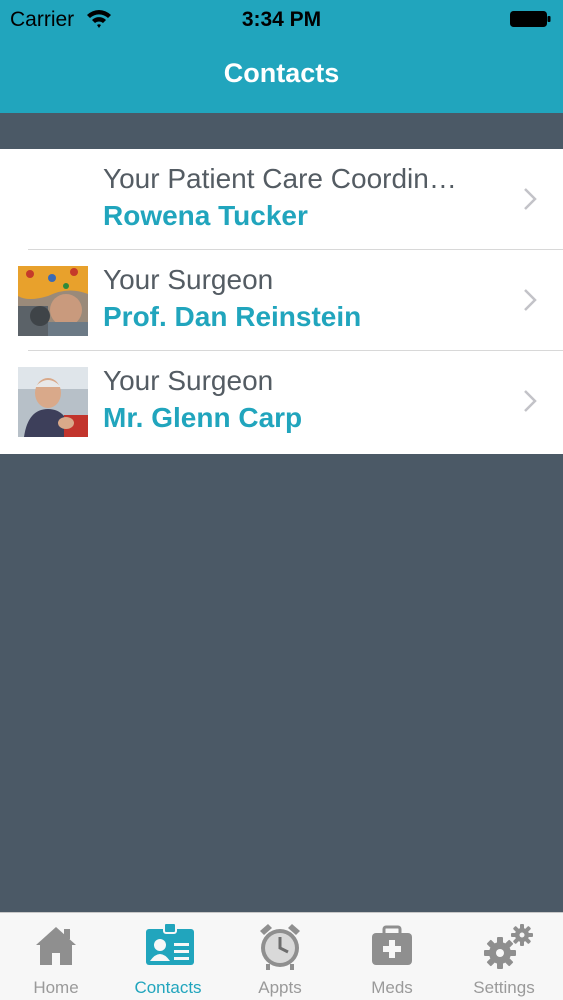  I want to click on contact-row-coordinator: Your Patient Care Coordin… Rowena Tucker, so click(281, 199).